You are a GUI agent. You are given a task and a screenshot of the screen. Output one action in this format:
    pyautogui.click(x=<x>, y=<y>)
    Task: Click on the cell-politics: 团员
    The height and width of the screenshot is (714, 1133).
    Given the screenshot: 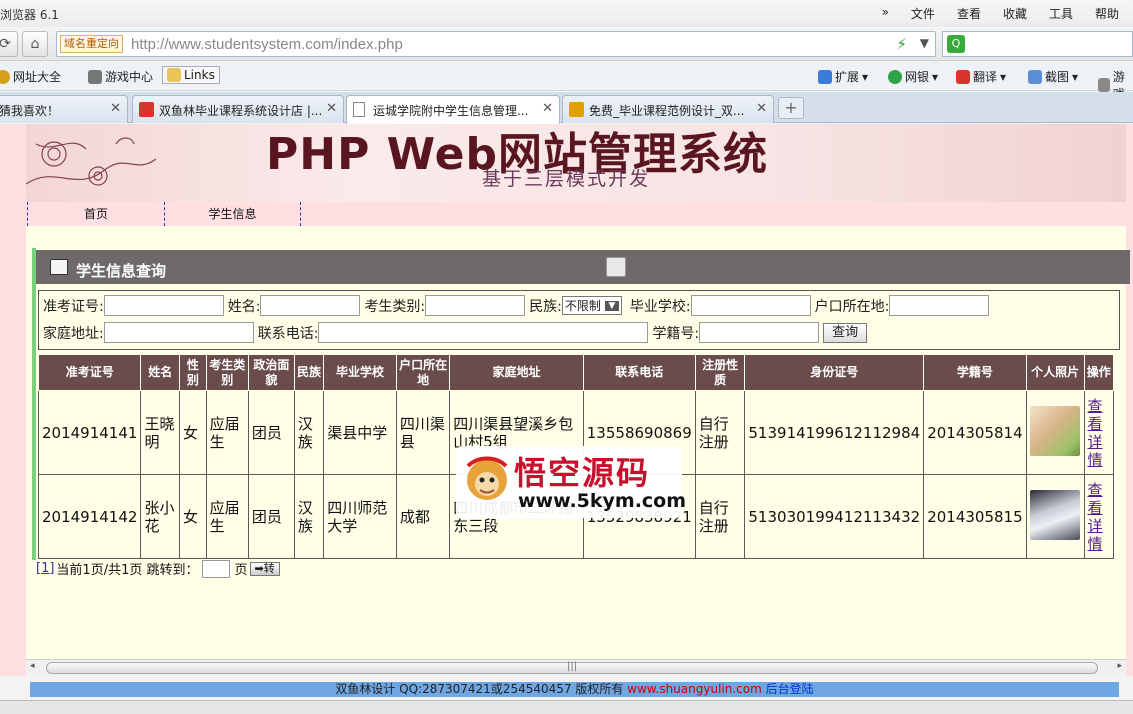 What is the action you would take?
    pyautogui.click(x=271, y=432)
    